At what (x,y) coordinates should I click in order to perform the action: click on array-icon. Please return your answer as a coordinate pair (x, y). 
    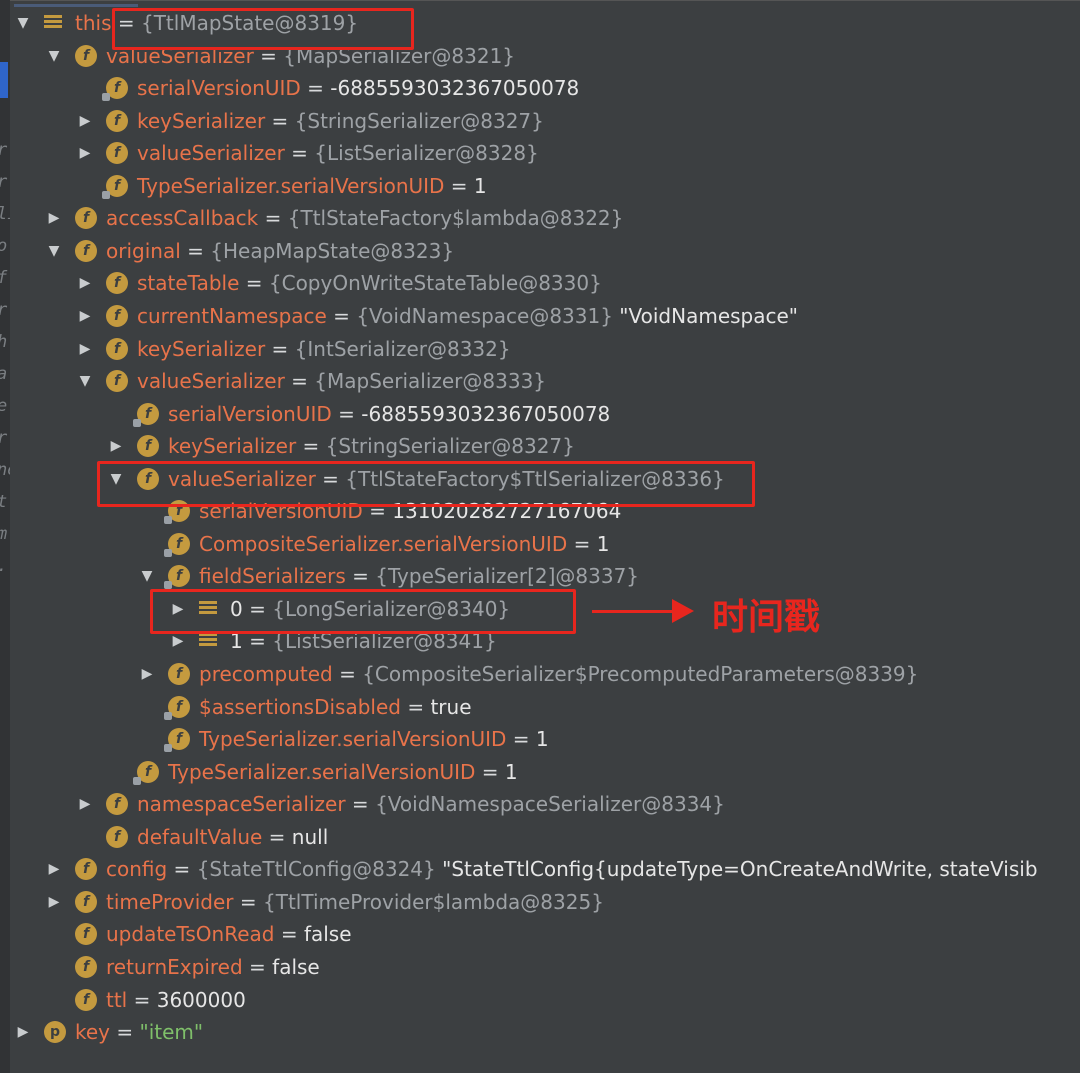
    Looking at the image, I should click on (53, 23).